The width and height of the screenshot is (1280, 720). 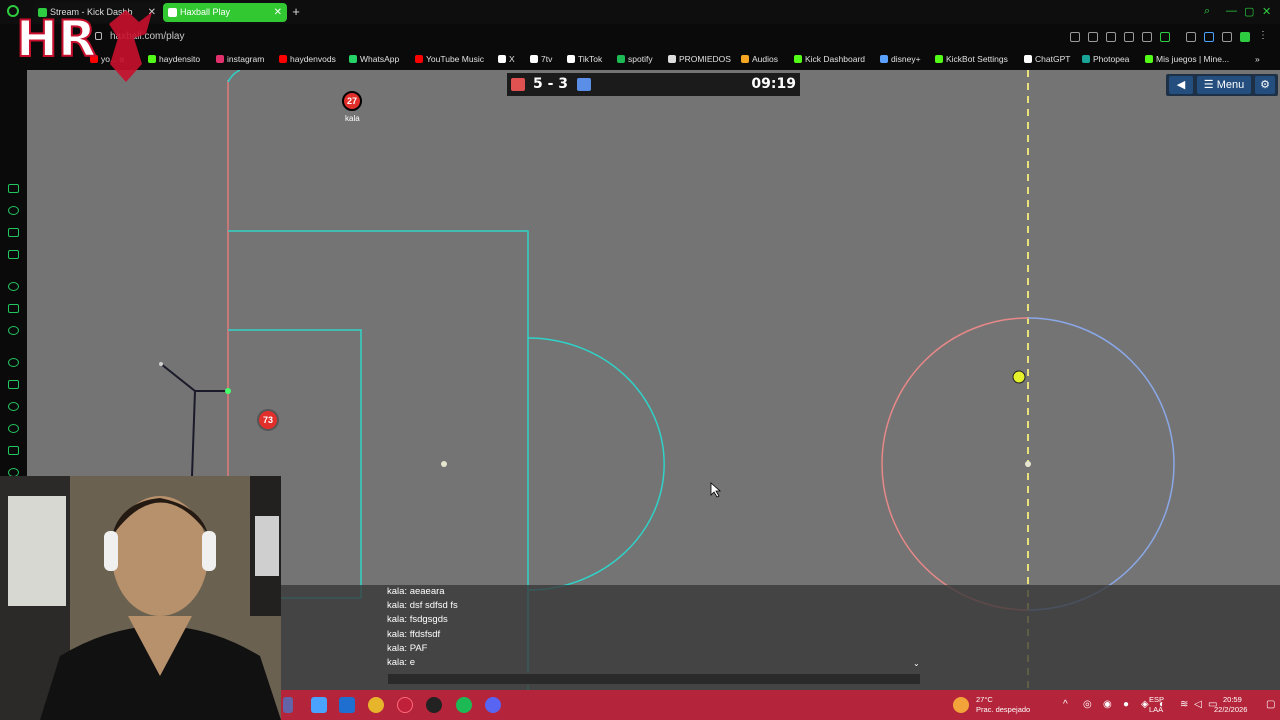 I want to click on extension-icon, so click(x=1191, y=37).